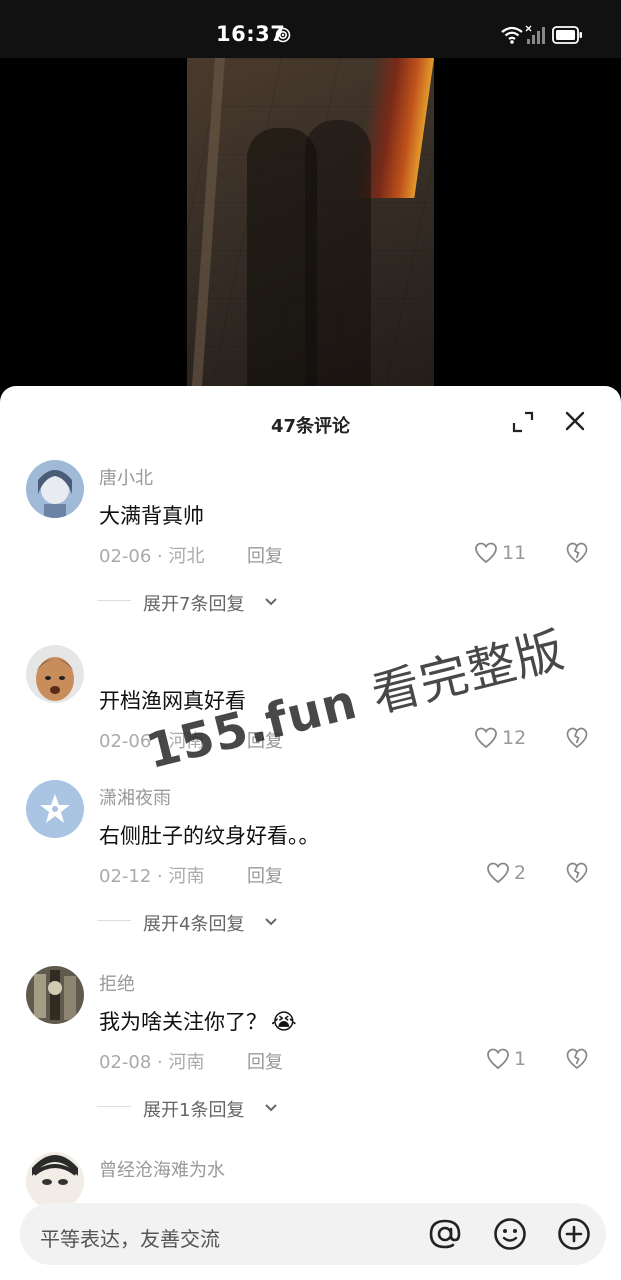  I want to click on like-count: 12, so click(514, 738).